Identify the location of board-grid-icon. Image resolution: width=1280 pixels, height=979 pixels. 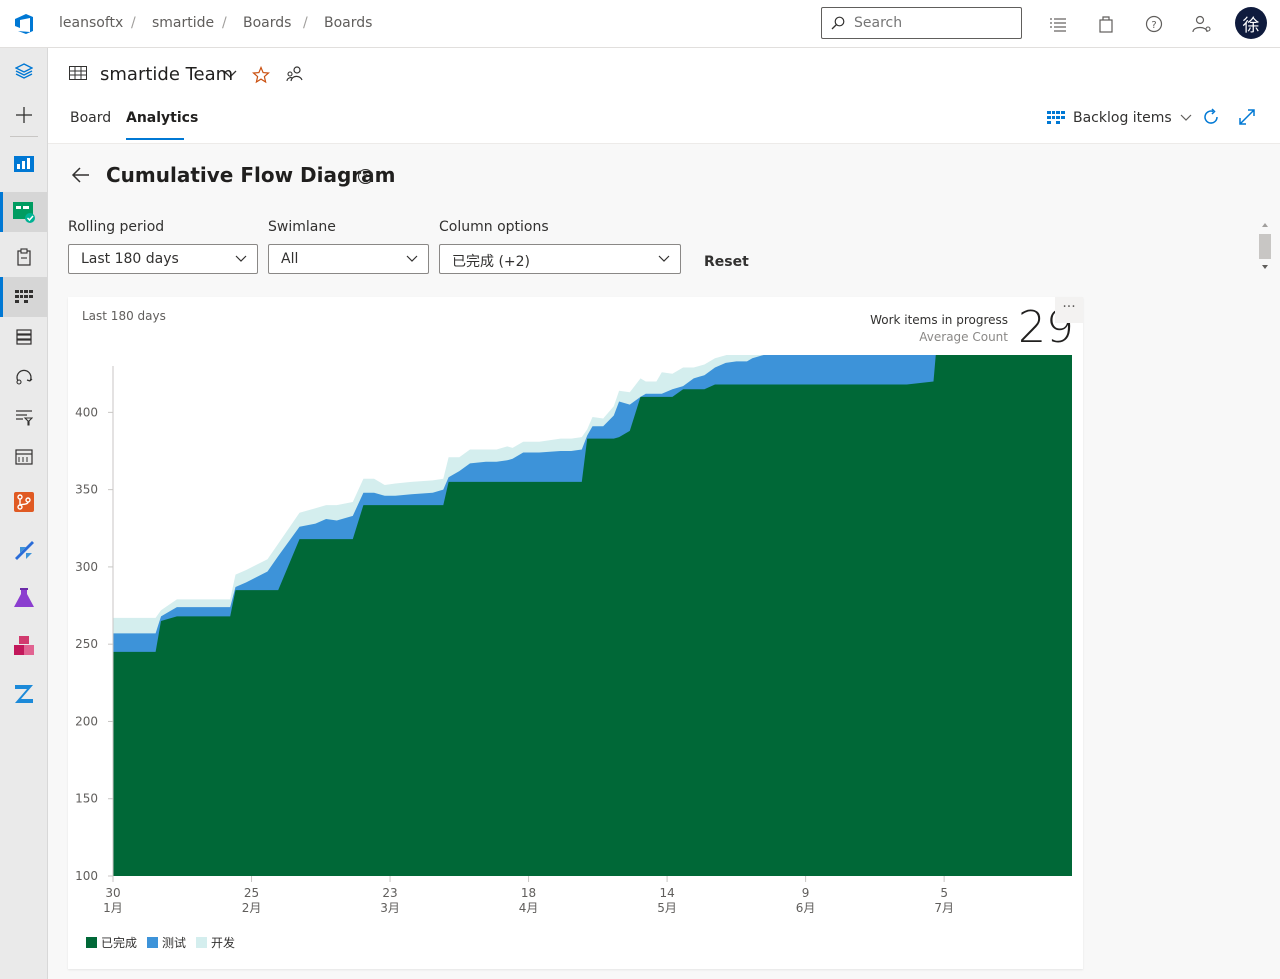
(78, 73).